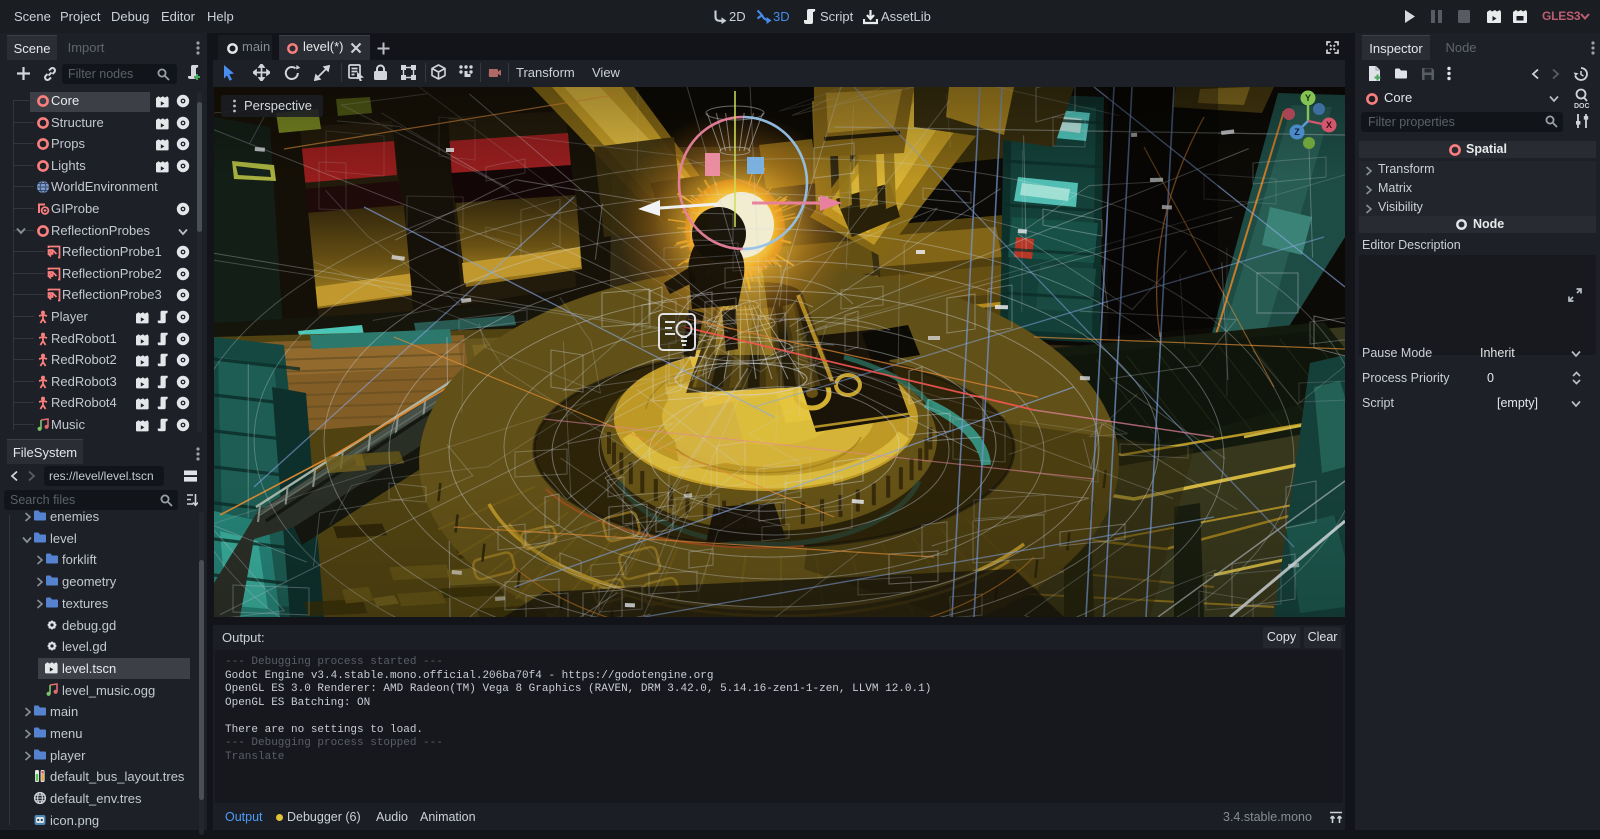 The height and width of the screenshot is (839, 1600). I want to click on svg-text: Y, so click(1308, 98).